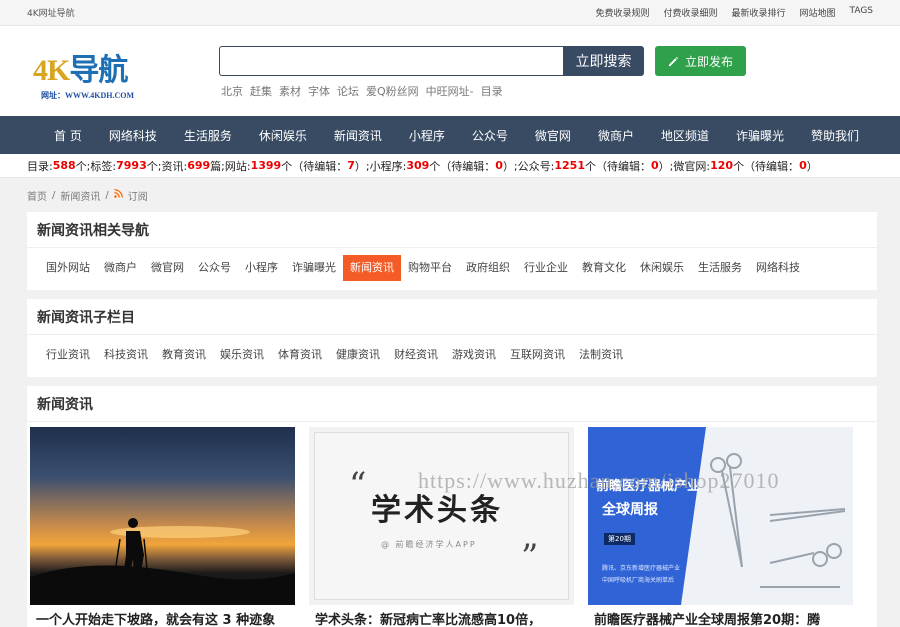 This screenshot has width=900, height=627. I want to click on rss-icon, so click(118, 195).